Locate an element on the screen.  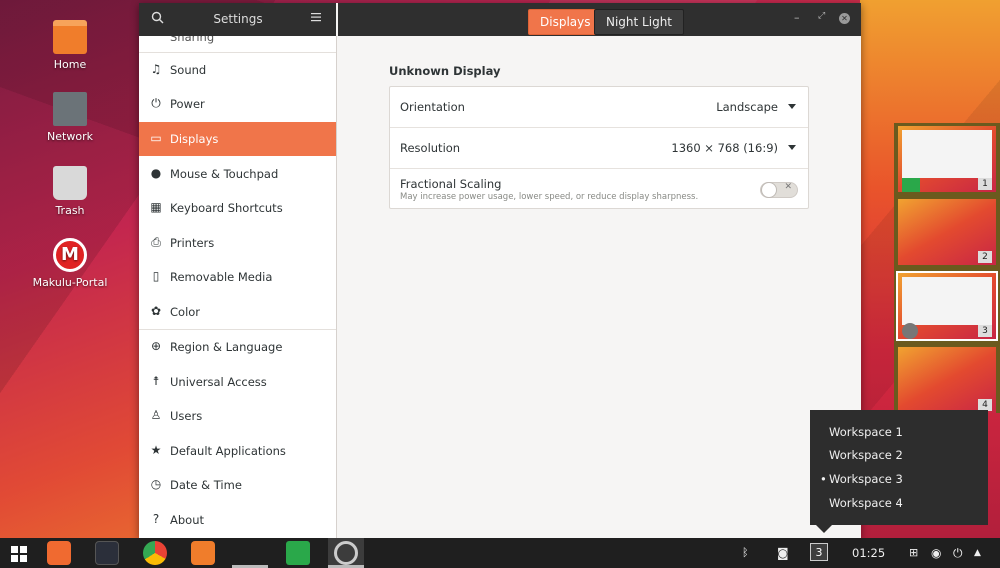
resolution-row: Resolution 1360 × 768 (16:9) is located at coordinates (599, 147).